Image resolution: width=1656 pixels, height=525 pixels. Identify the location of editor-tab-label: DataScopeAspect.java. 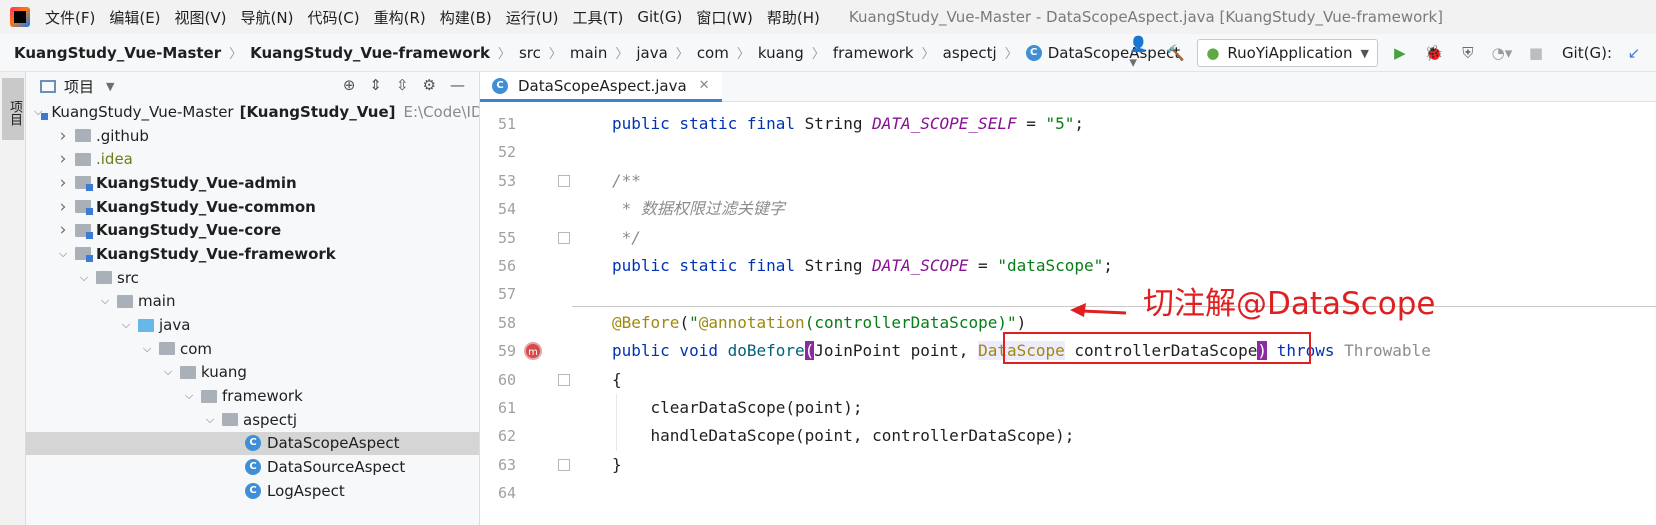
(602, 85).